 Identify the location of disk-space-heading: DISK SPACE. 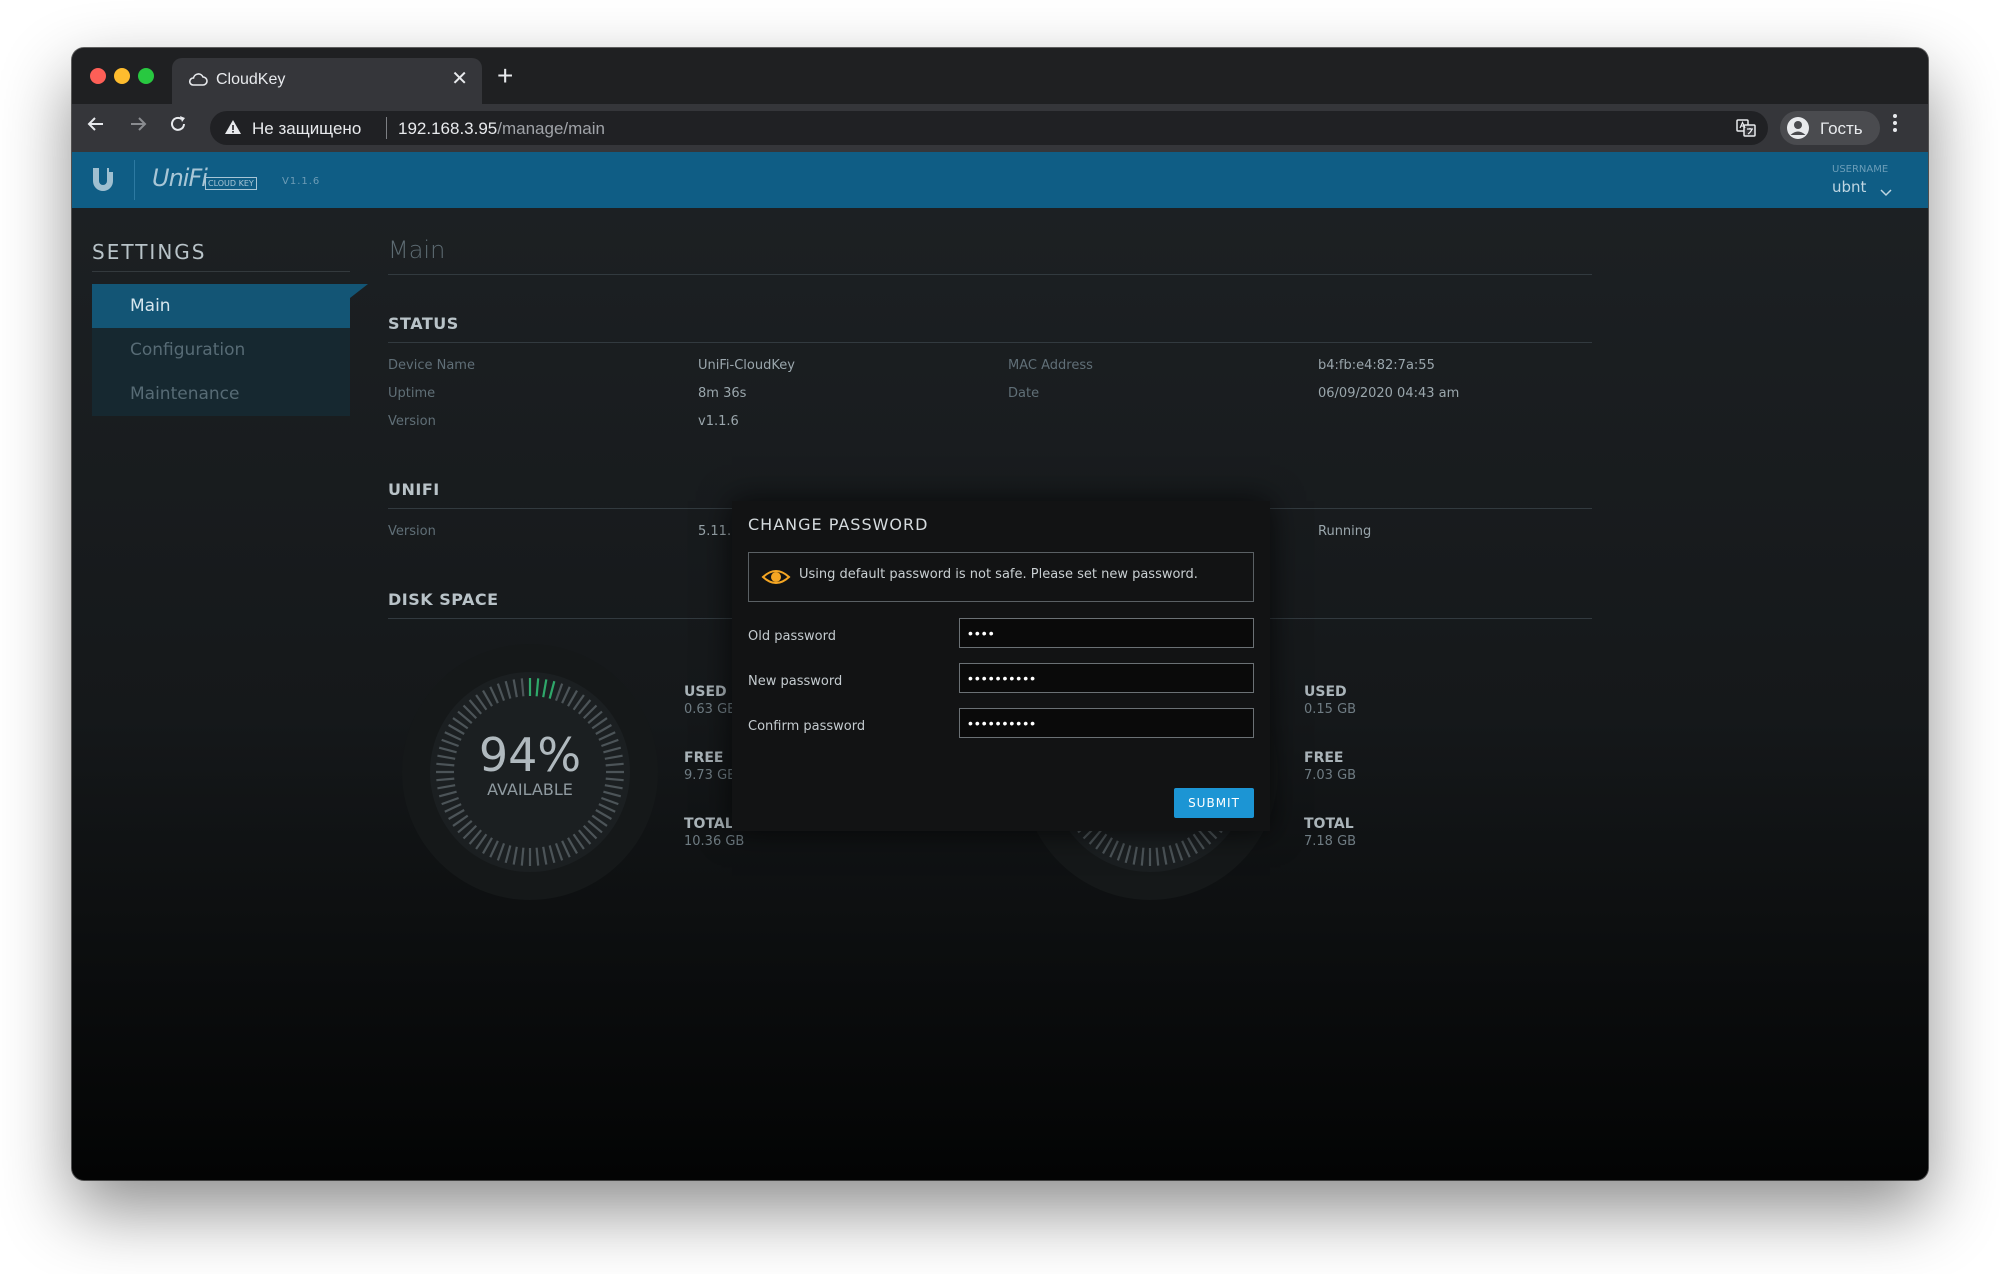
(443, 599).